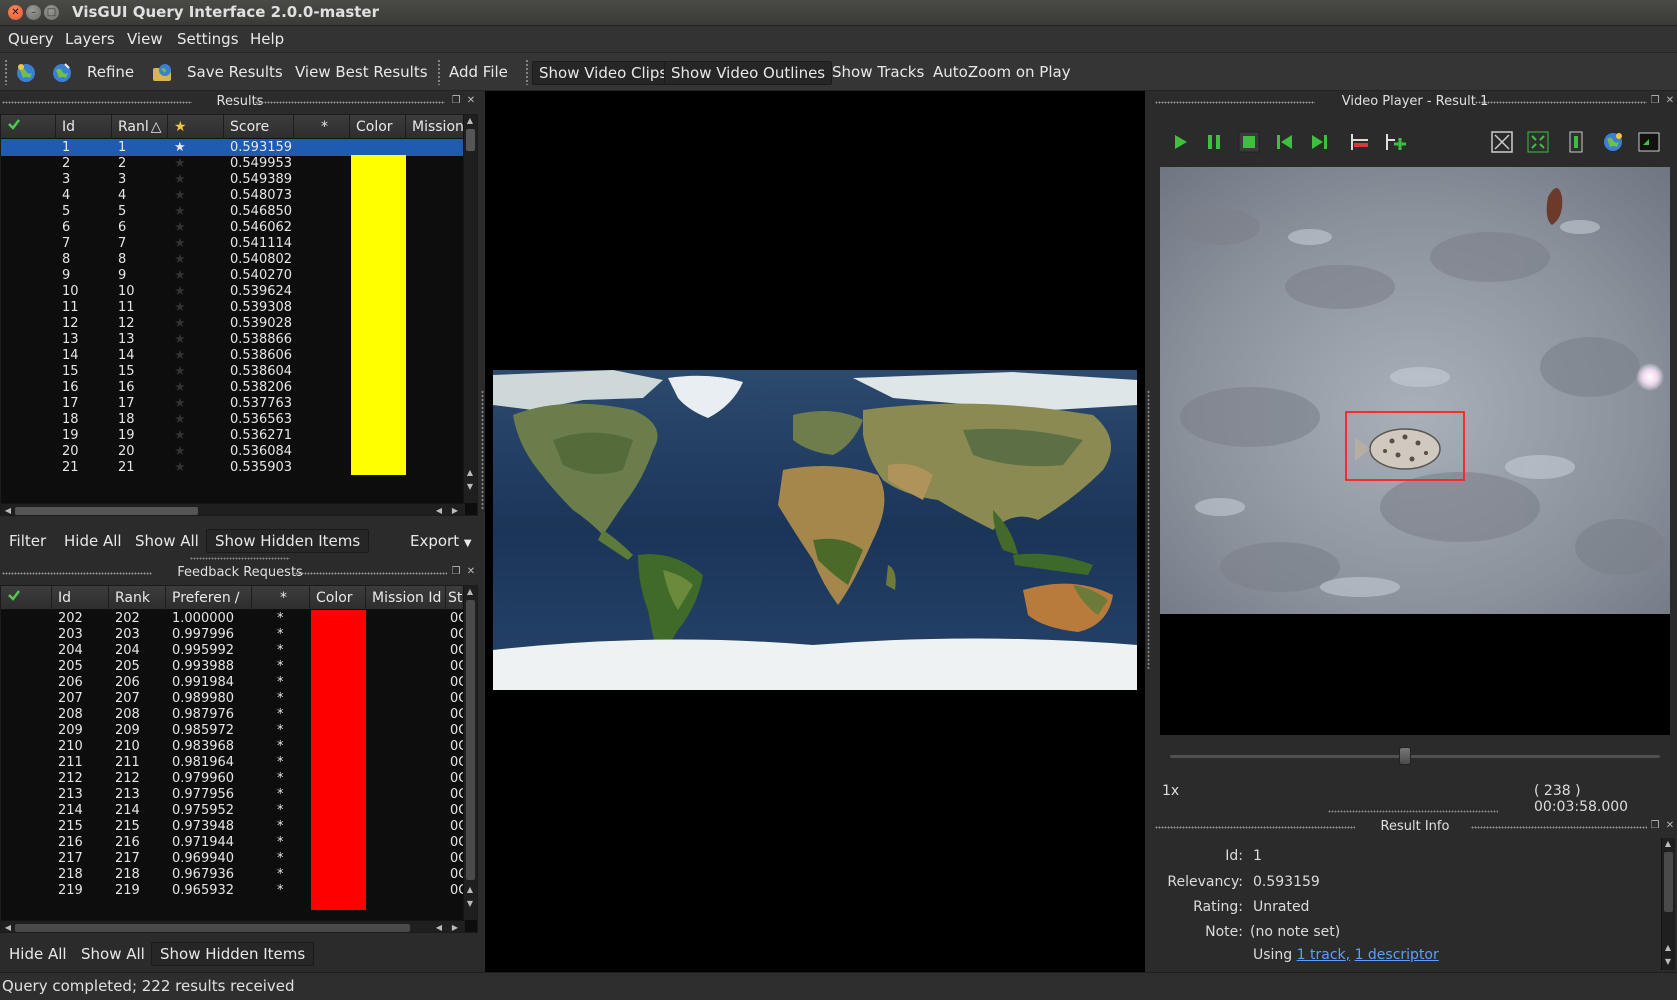 Image resolution: width=1677 pixels, height=1000 pixels. Describe the element at coordinates (1360, 142) in the screenshot. I see `remove-track-icon` at that location.